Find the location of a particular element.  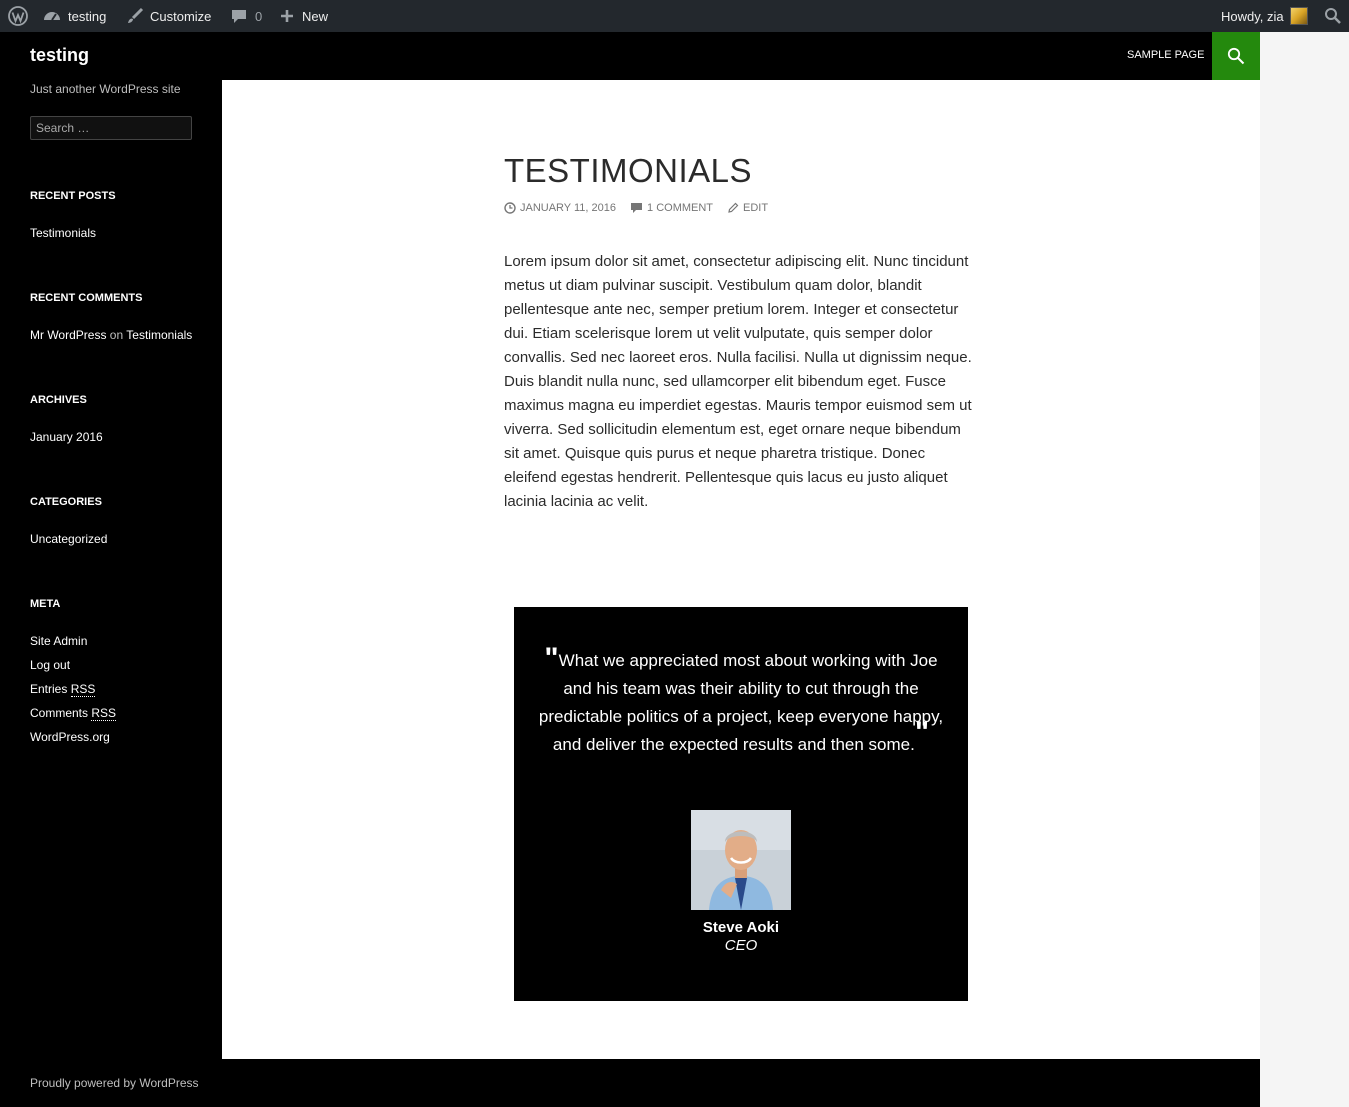

nav-sample-page: SAMPLE PAGE is located at coordinates (1165, 55).